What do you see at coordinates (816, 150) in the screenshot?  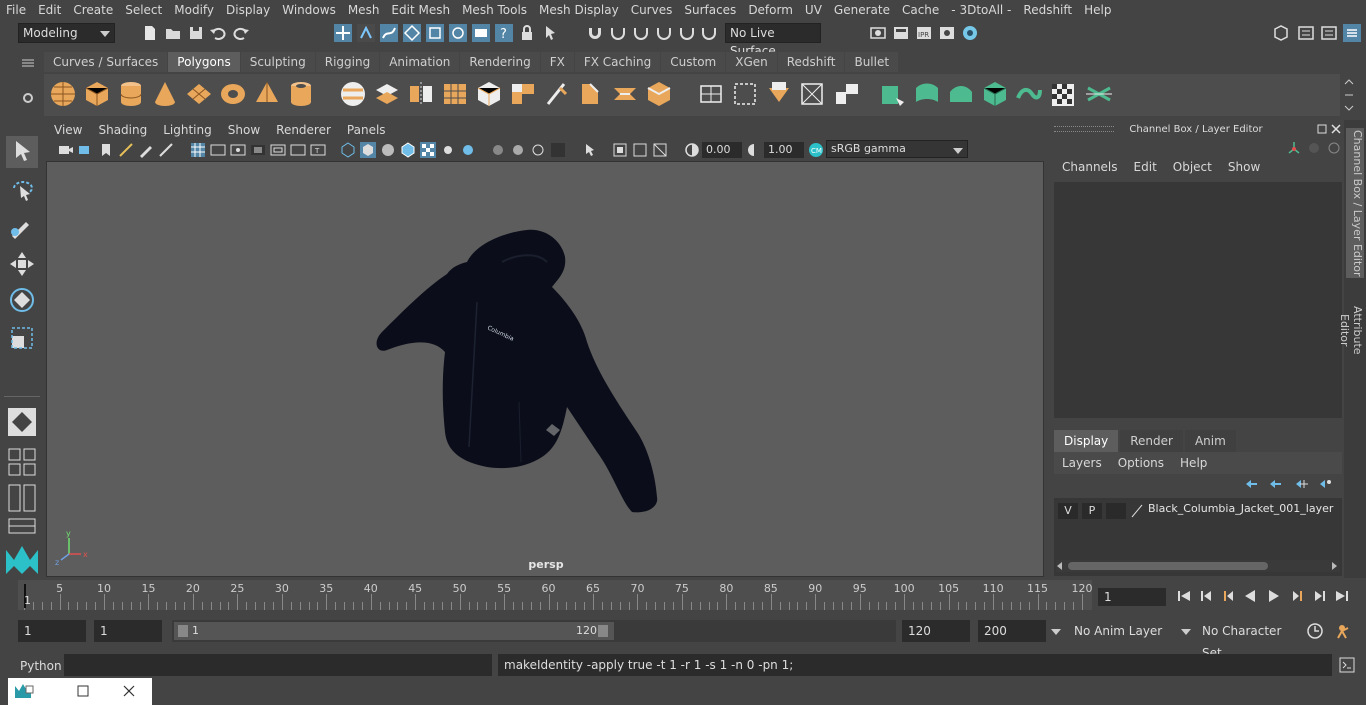 I see `color-management-icon: CM` at bounding box center [816, 150].